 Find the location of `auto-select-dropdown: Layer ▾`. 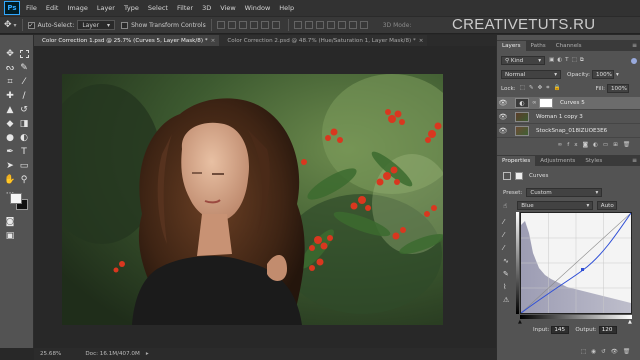

auto-select-dropdown: Layer ▾ is located at coordinates (96, 25).